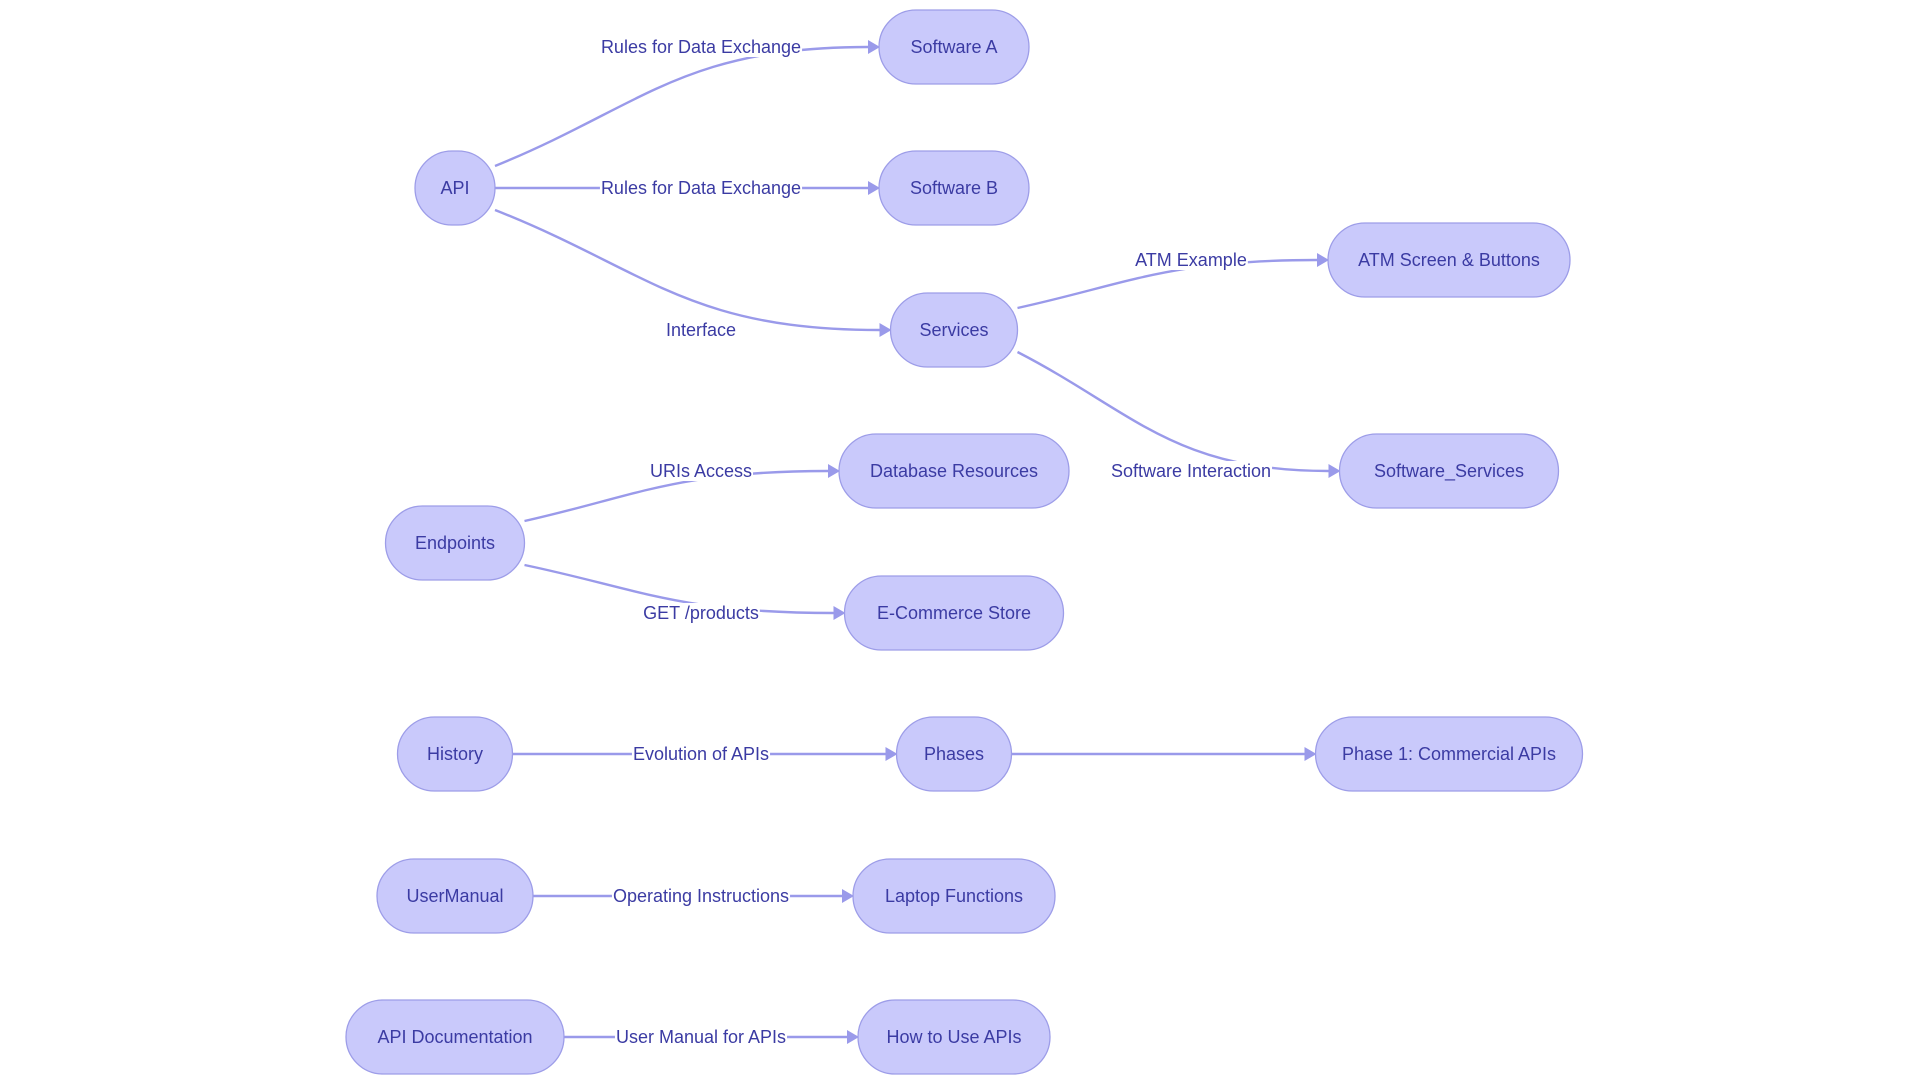 This screenshot has height=1080, width=1920. I want to click on node-how-to-use: How to Use APIs, so click(954, 1037).